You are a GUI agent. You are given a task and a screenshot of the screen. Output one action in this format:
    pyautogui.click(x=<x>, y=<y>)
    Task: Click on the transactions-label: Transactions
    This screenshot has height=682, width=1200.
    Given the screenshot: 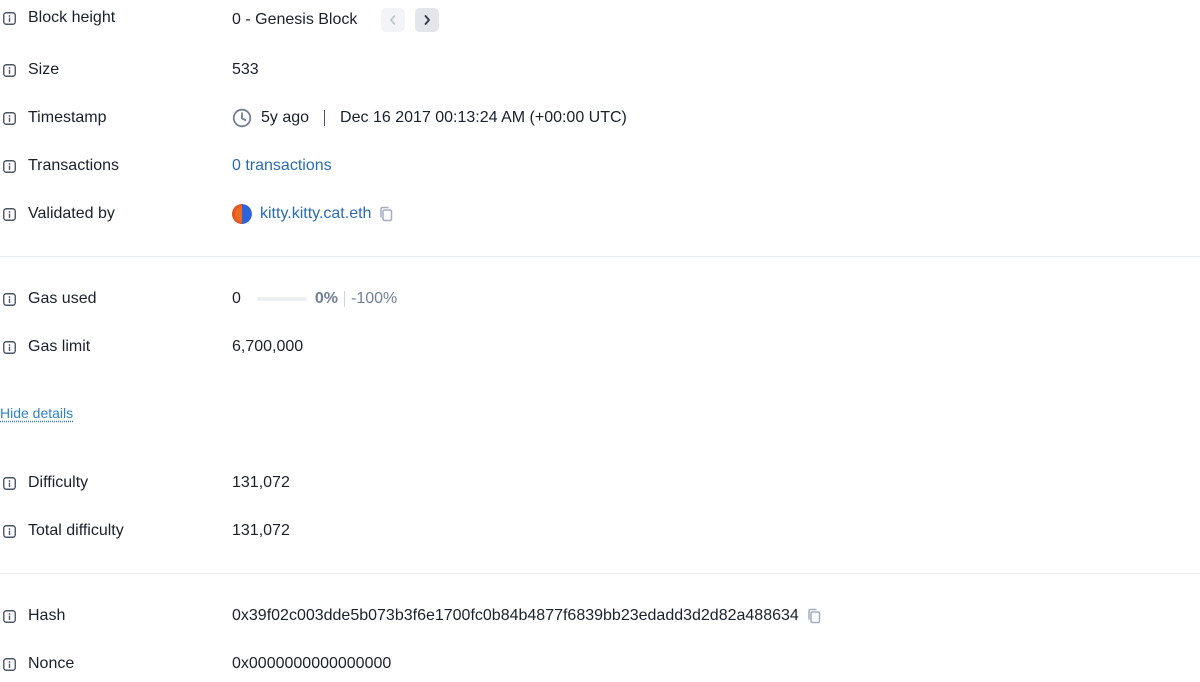 What is the action you would take?
    pyautogui.click(x=73, y=165)
    